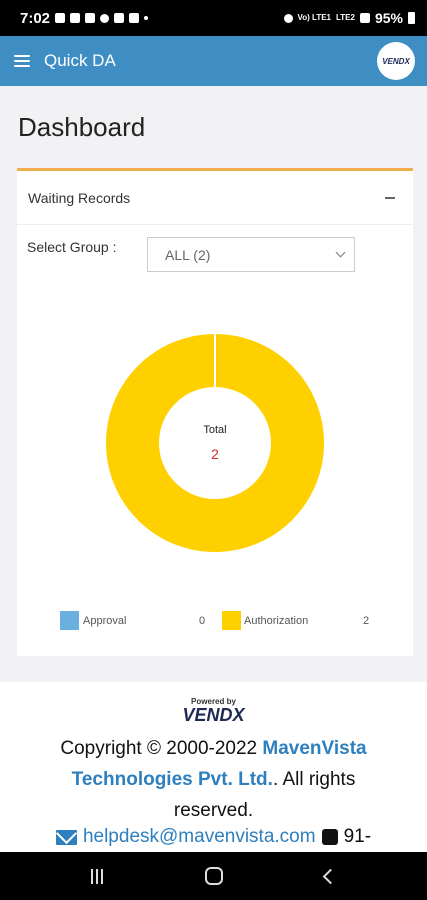 This screenshot has height=900, width=427. Describe the element at coordinates (72, 247) in the screenshot. I see `select-group-label: Select Group :` at that location.